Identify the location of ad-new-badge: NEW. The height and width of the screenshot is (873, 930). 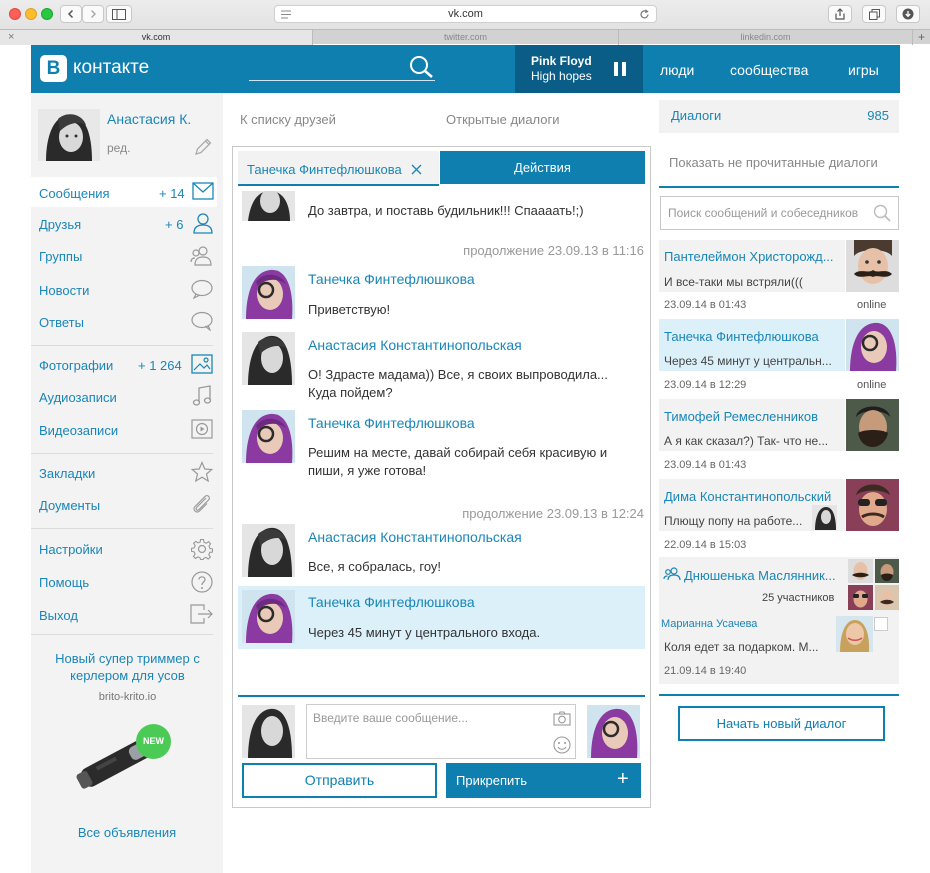
(153, 741).